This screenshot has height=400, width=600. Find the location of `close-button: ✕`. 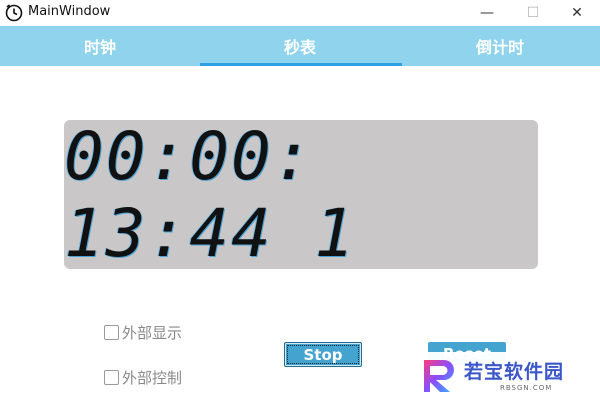

close-button: ✕ is located at coordinates (577, 13).